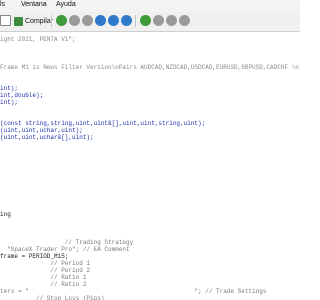  I want to click on code-line: // Period 2, so click(45, 270).